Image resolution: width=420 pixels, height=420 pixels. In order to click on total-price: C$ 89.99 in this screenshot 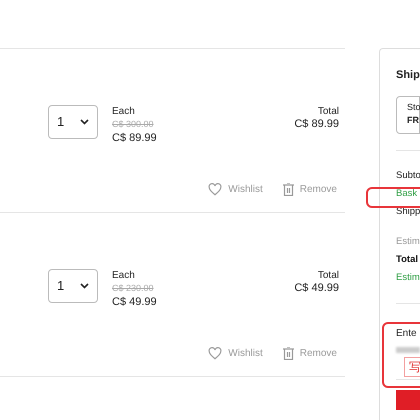, I will do `click(316, 124)`.